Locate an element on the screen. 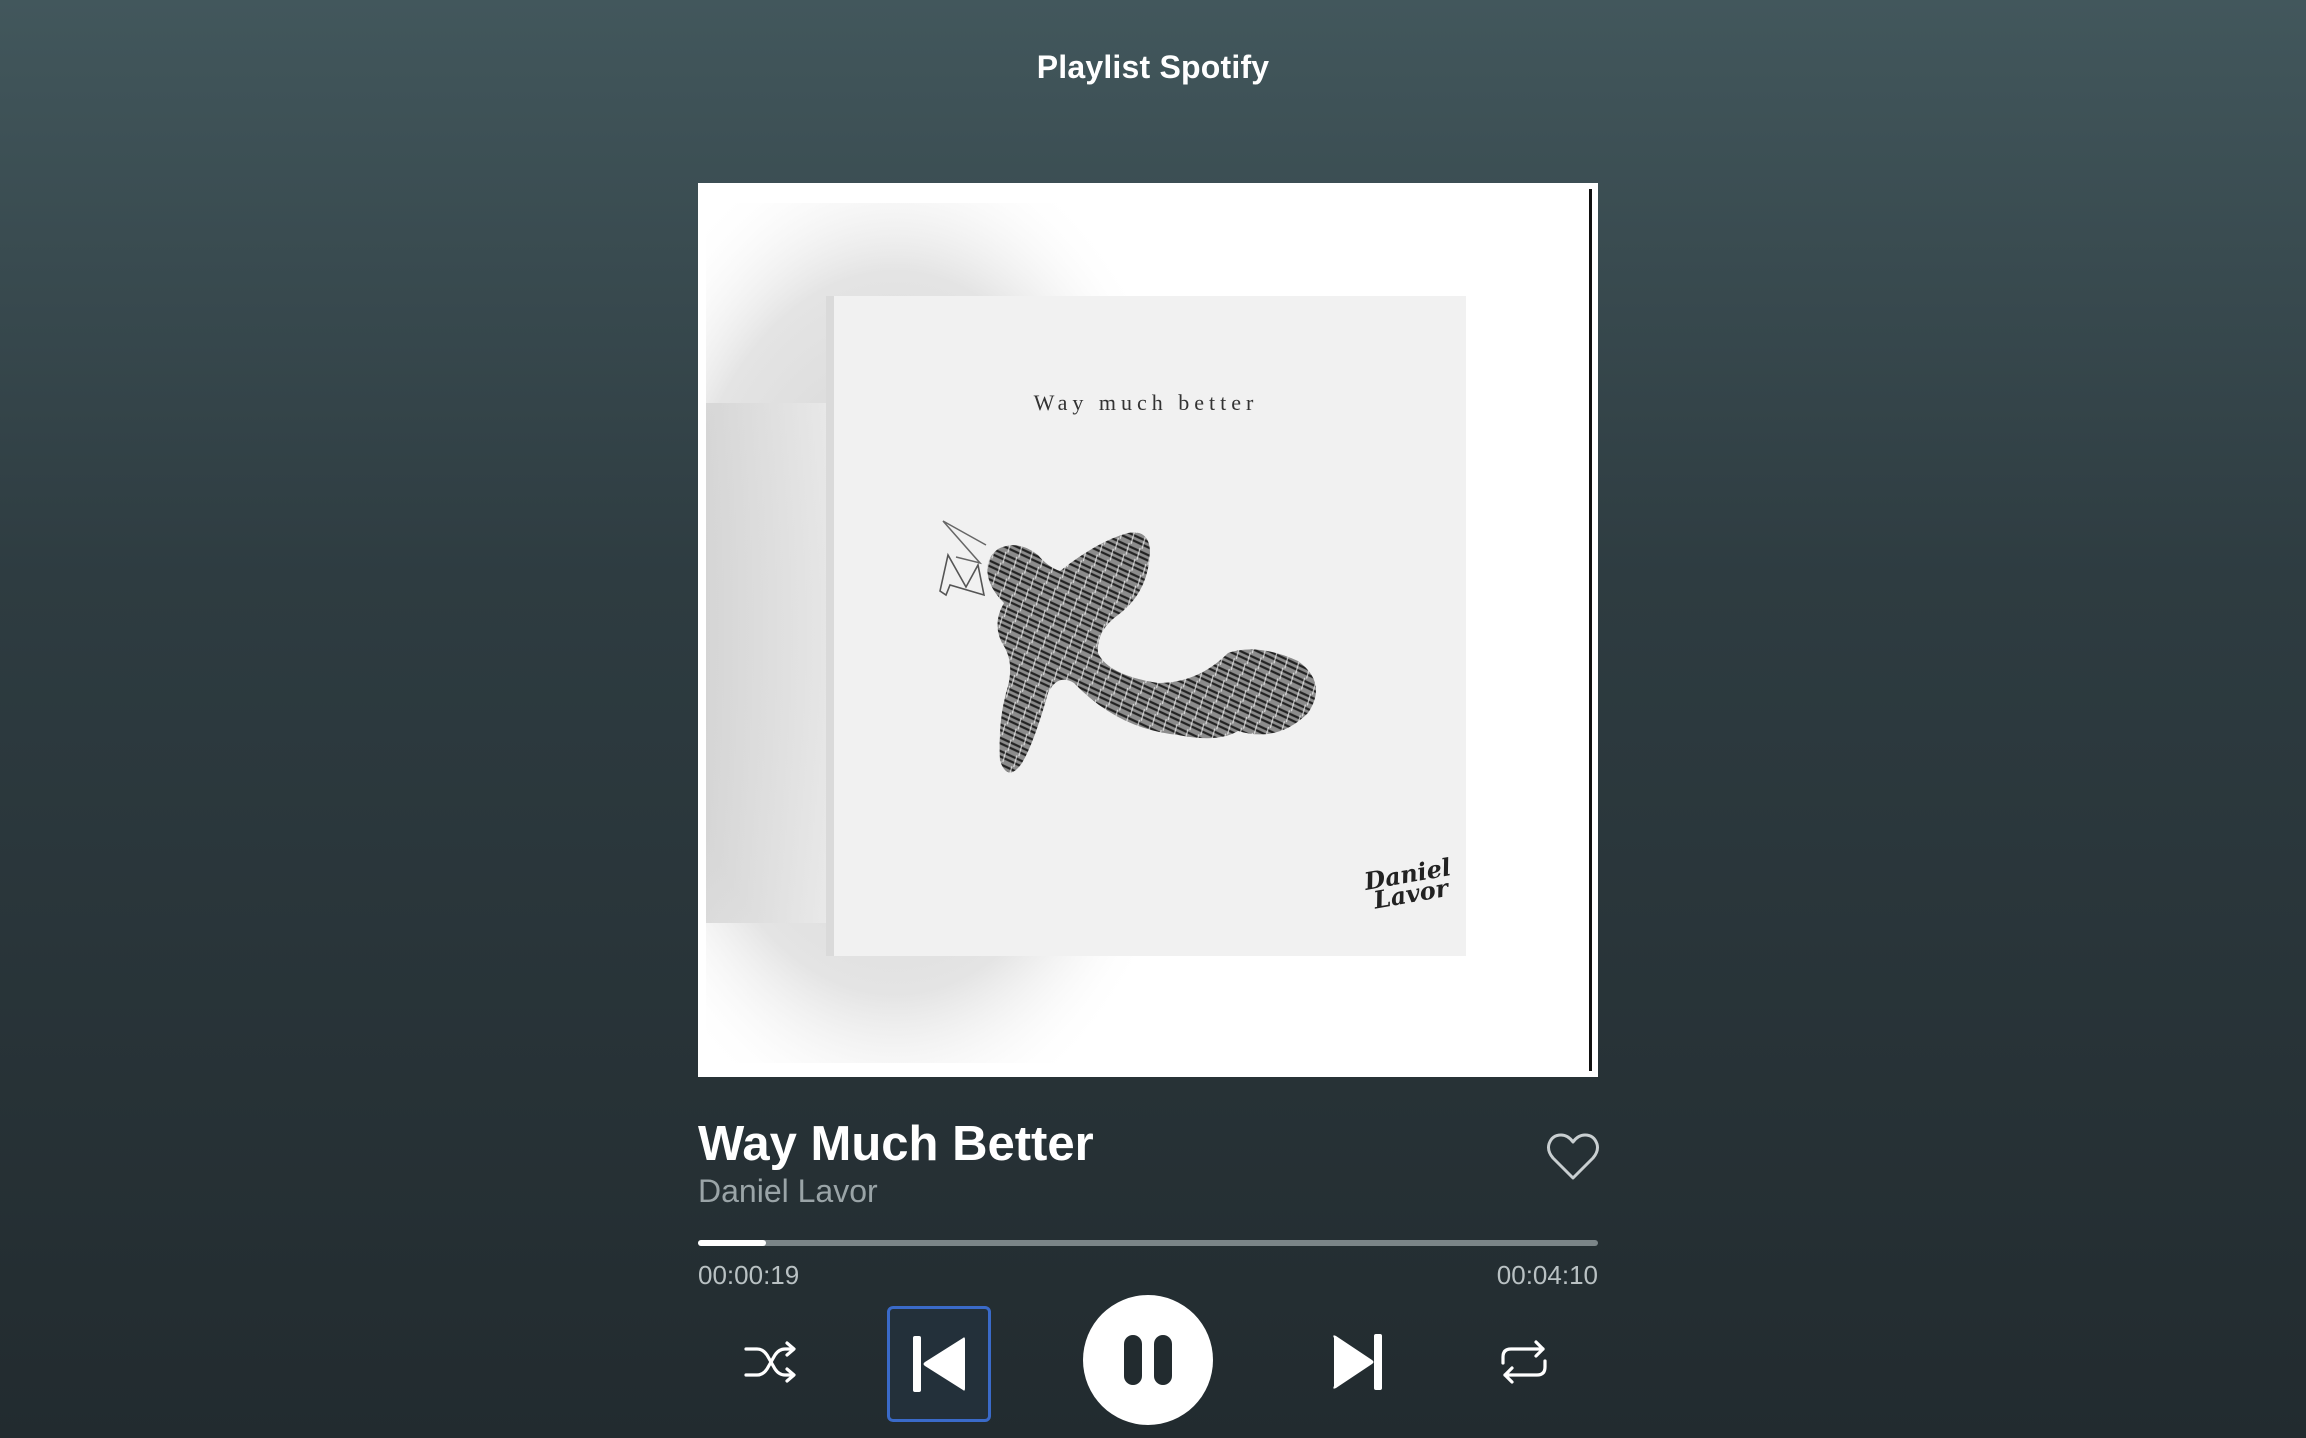  shuffle-button is located at coordinates (770, 1362).